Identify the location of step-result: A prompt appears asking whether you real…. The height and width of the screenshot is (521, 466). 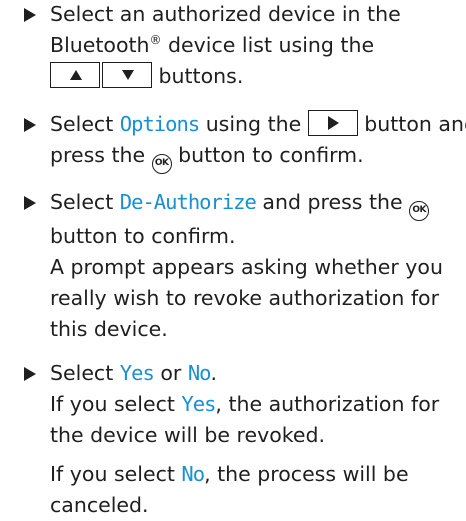
(246, 298).